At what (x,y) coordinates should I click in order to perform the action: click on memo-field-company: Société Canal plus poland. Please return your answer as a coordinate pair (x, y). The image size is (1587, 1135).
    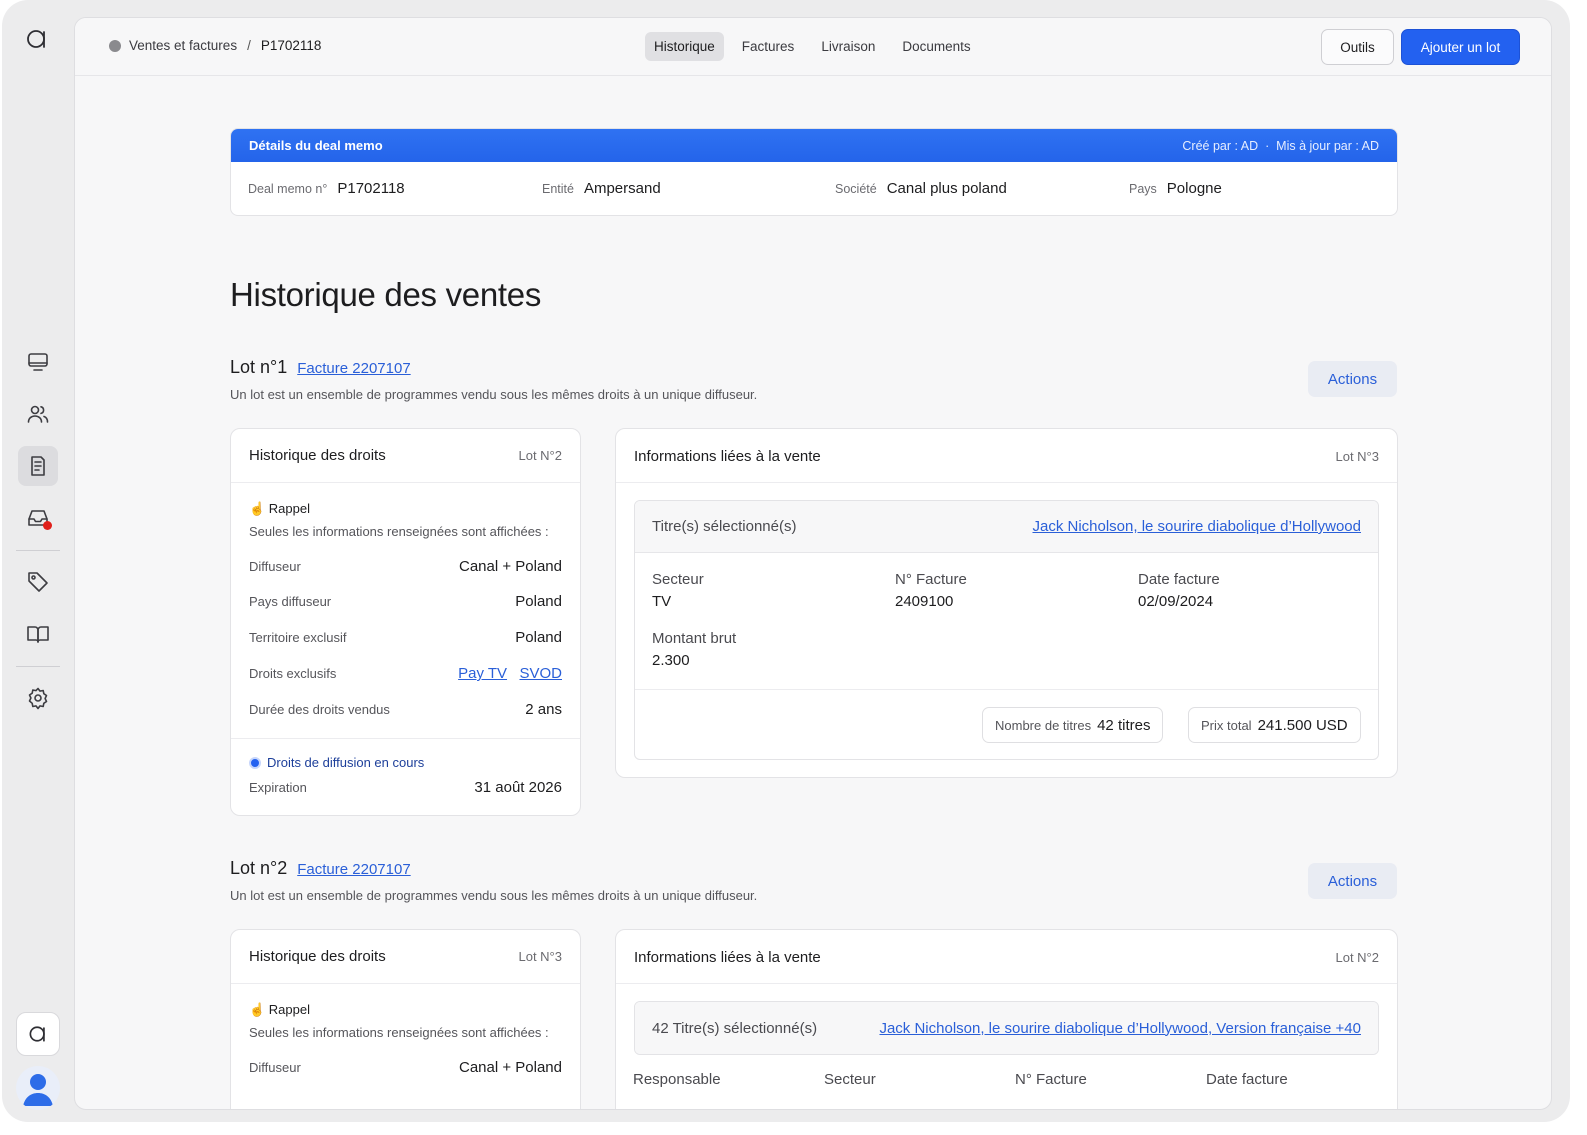
    Looking at the image, I should click on (921, 188).